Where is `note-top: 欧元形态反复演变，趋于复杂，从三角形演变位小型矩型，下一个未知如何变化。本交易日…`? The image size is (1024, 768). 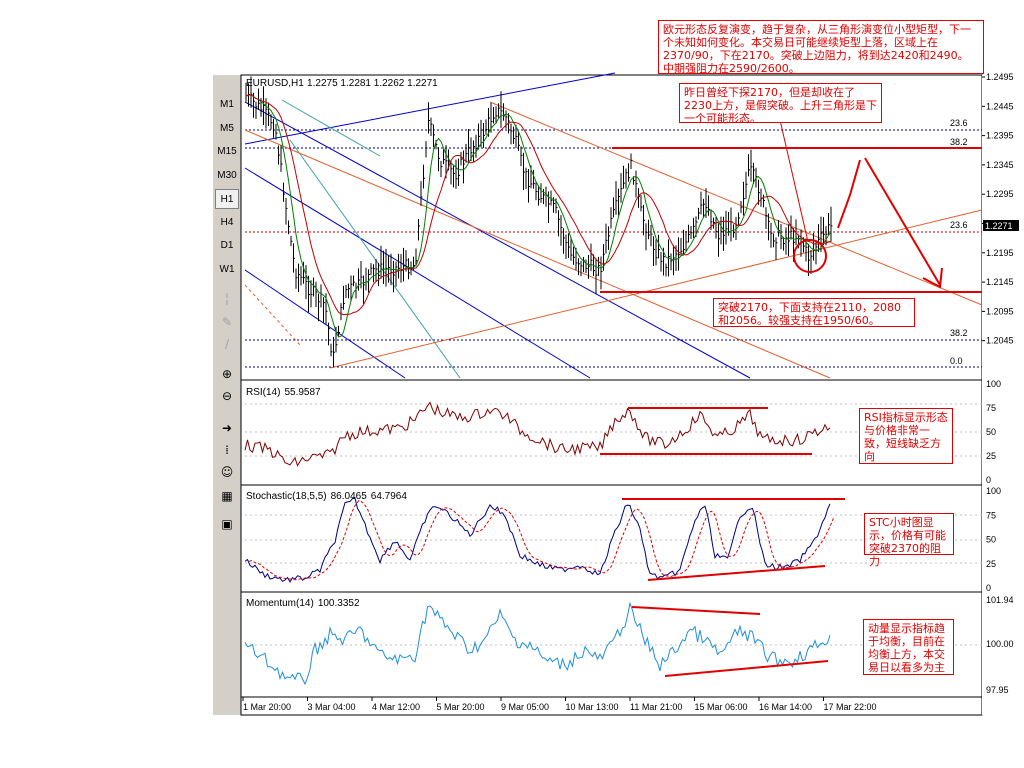 note-top: 欧元形态反复演变，趋于复杂，从三角形演变位小型矩型，下一个未知如何变化。本交易日… is located at coordinates (821, 47).